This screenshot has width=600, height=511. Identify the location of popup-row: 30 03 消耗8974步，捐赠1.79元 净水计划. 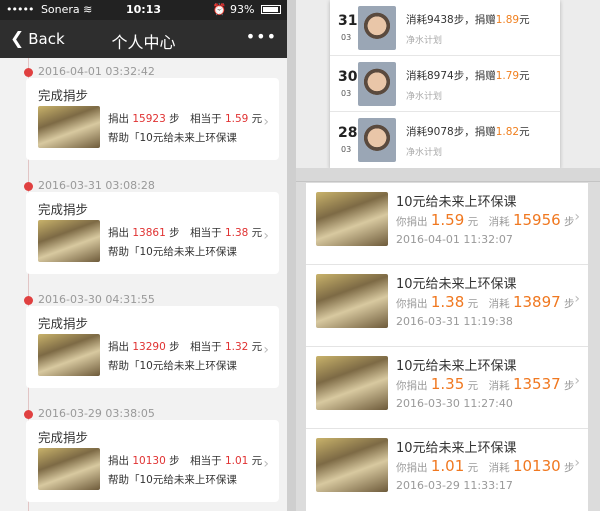
(445, 84).